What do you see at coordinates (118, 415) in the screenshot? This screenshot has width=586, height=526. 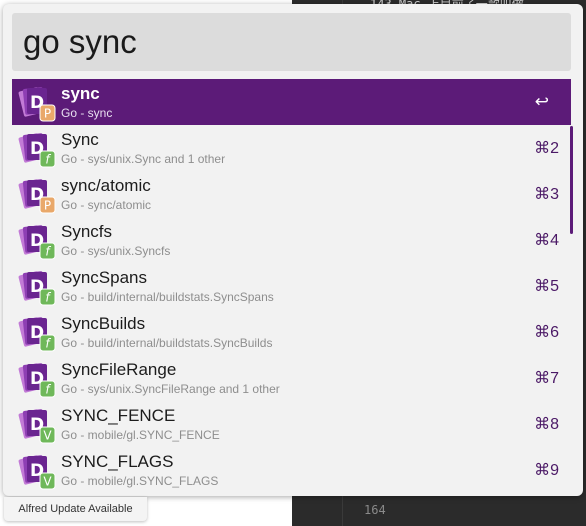 I see `result-title: SYNC_FENCE` at bounding box center [118, 415].